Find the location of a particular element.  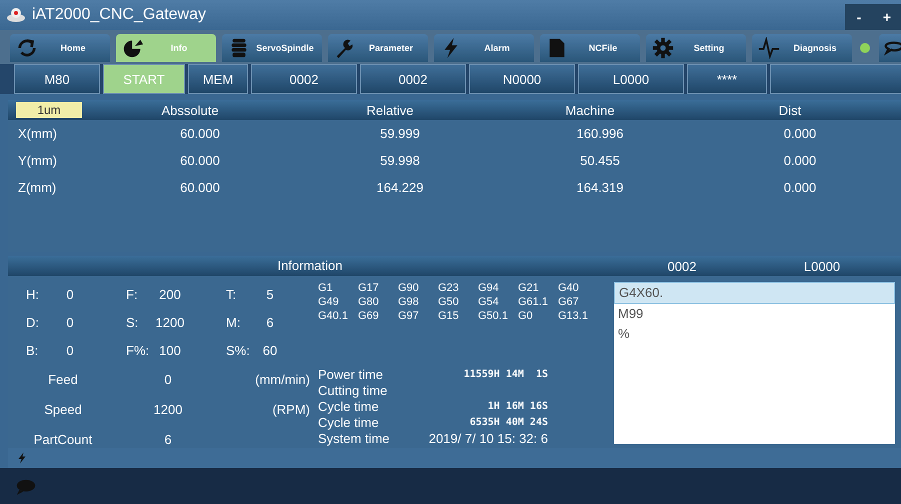

g-code: G49 is located at coordinates (329, 303).